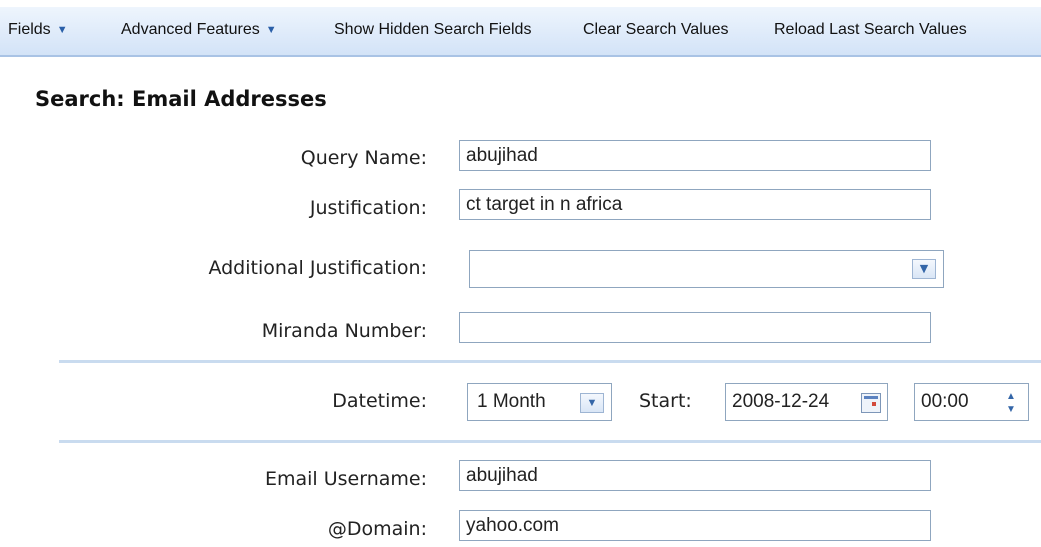 The height and width of the screenshot is (547, 1041). What do you see at coordinates (695, 525) in the screenshot?
I see `domain-input` at bounding box center [695, 525].